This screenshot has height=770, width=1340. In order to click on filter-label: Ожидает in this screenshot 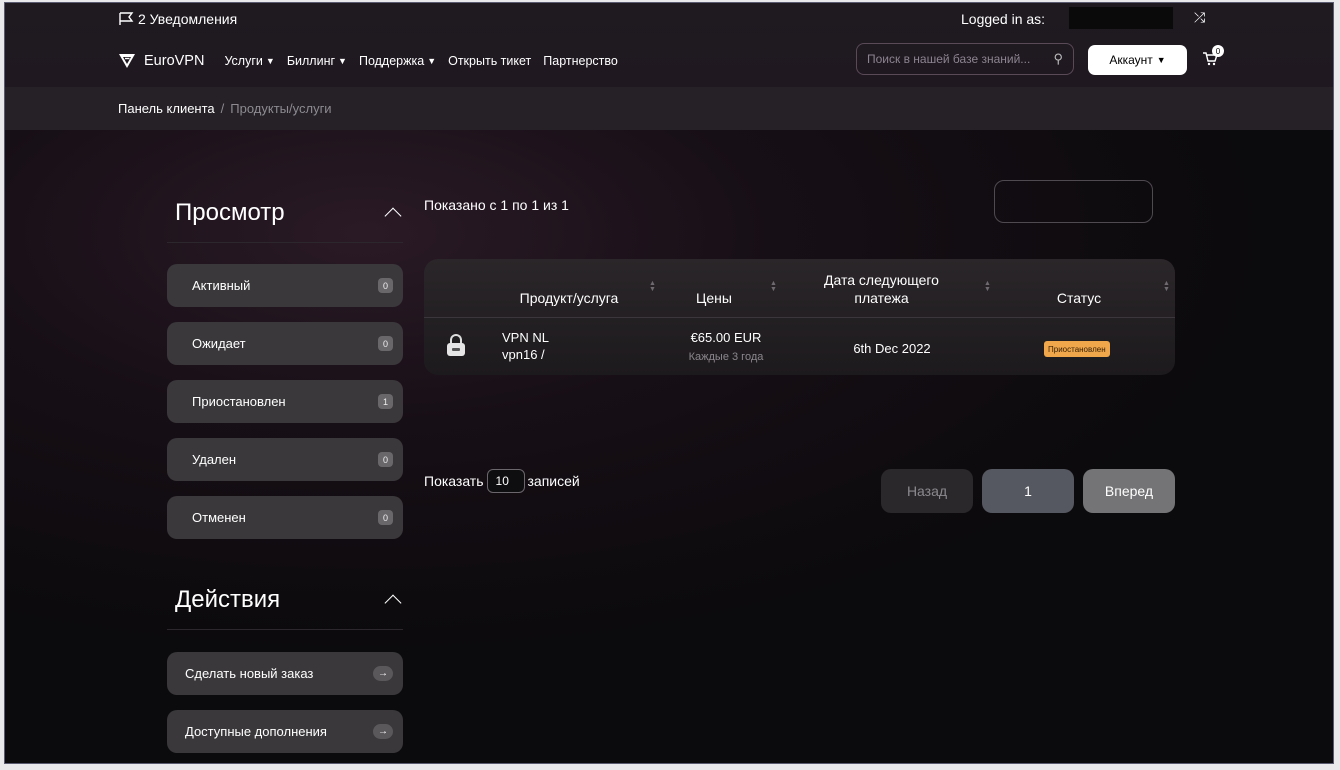, I will do `click(219, 343)`.